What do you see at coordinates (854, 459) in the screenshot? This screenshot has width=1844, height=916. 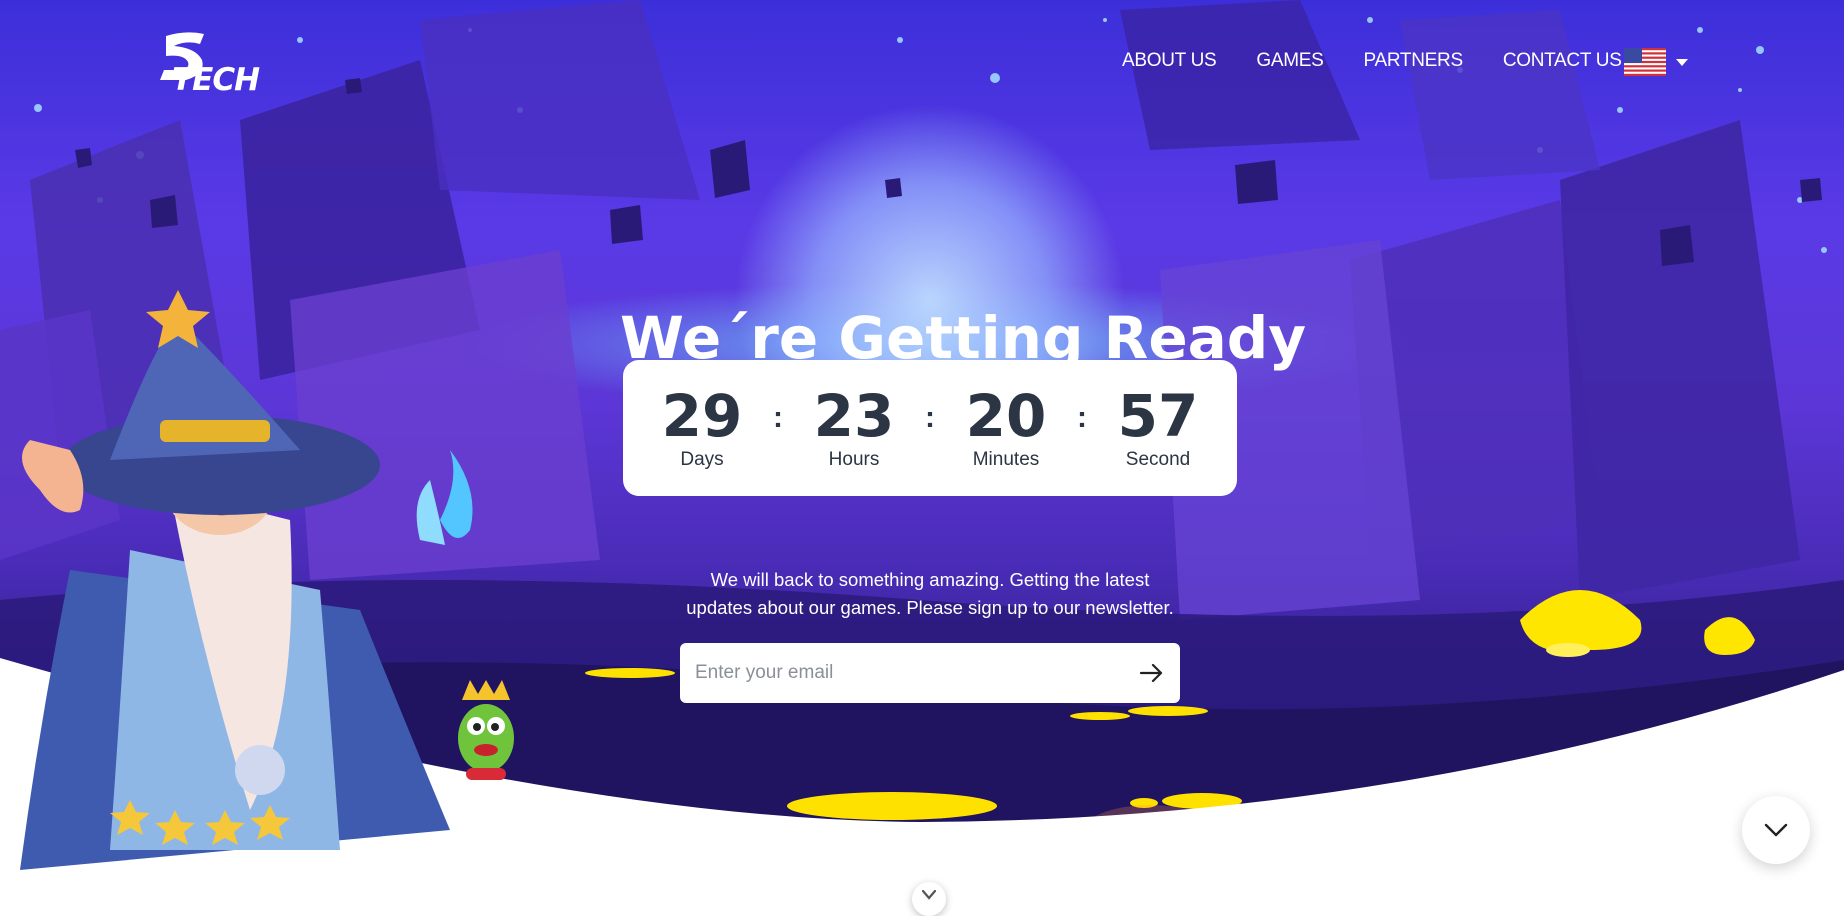 I see `hours-label: Hours` at bounding box center [854, 459].